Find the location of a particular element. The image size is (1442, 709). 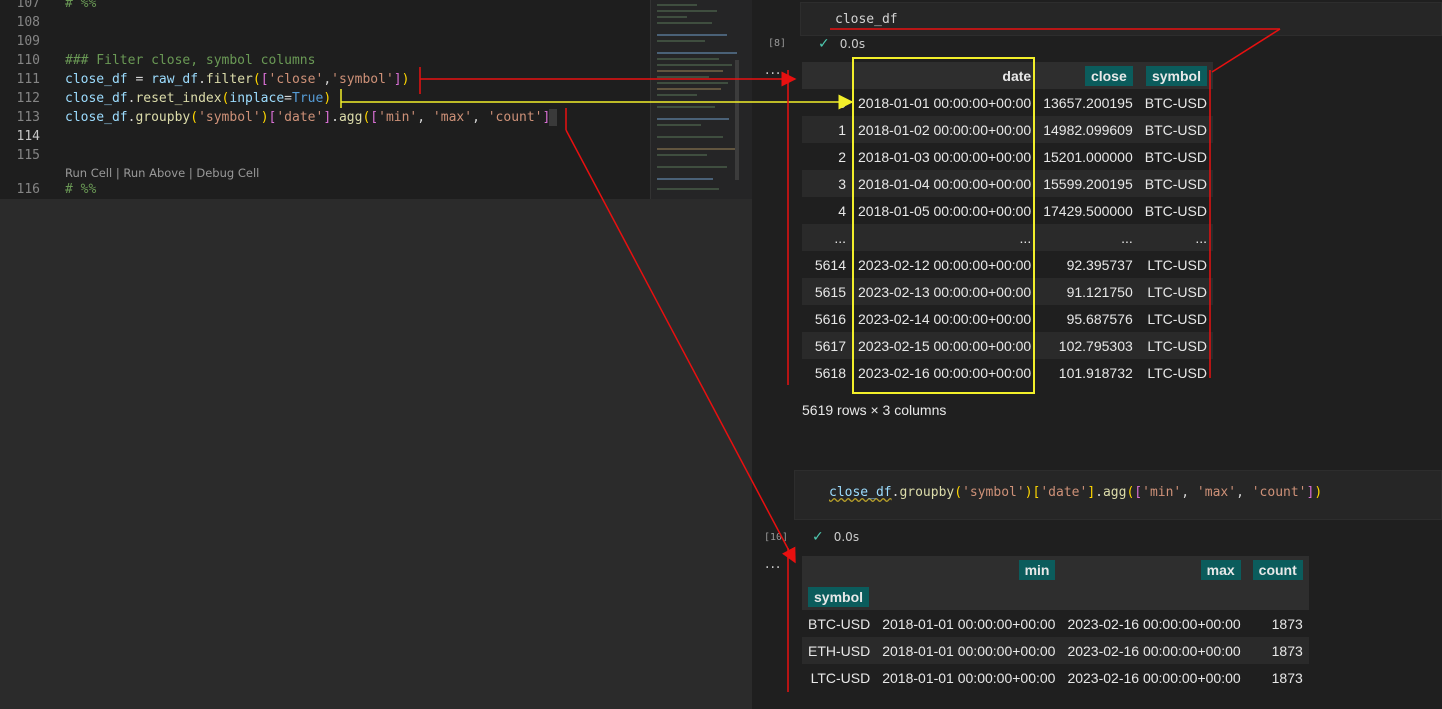

row-index: 5615 is located at coordinates (830, 291).